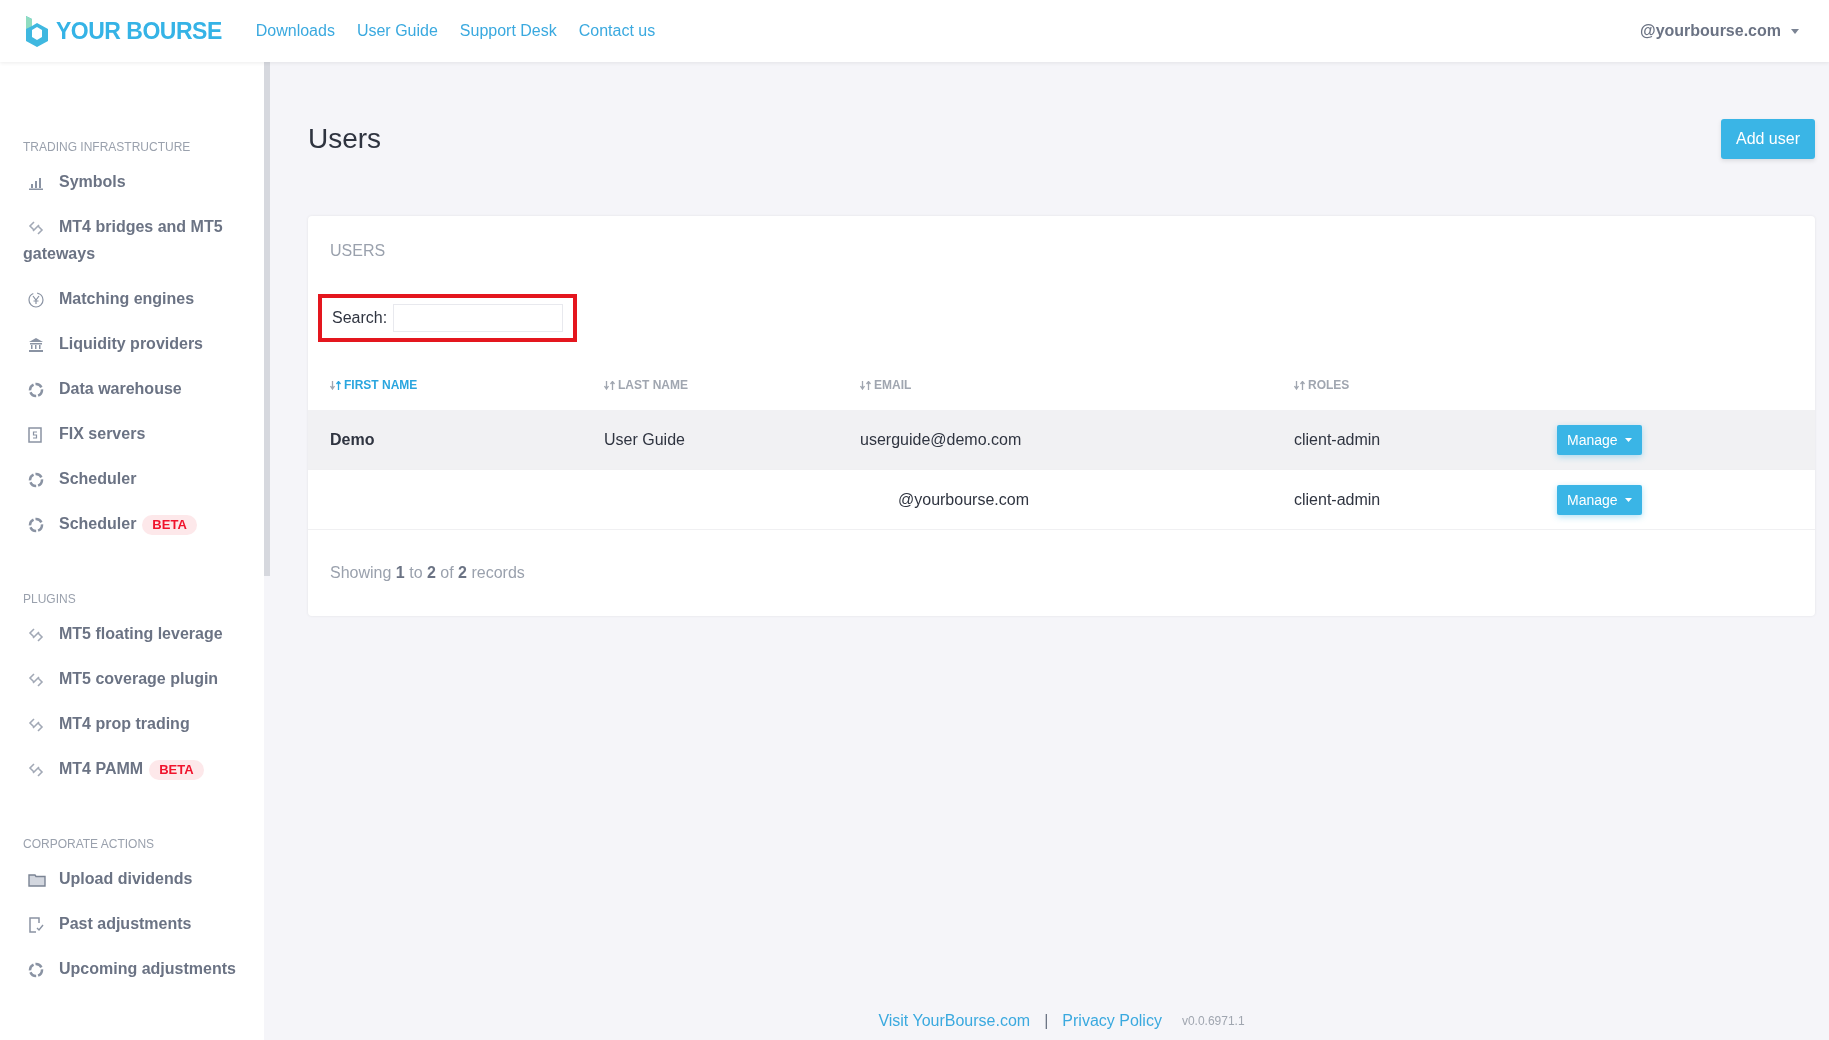  What do you see at coordinates (143, 633) in the screenshot?
I see `sidebar-item: MT5 floating leverage` at bounding box center [143, 633].